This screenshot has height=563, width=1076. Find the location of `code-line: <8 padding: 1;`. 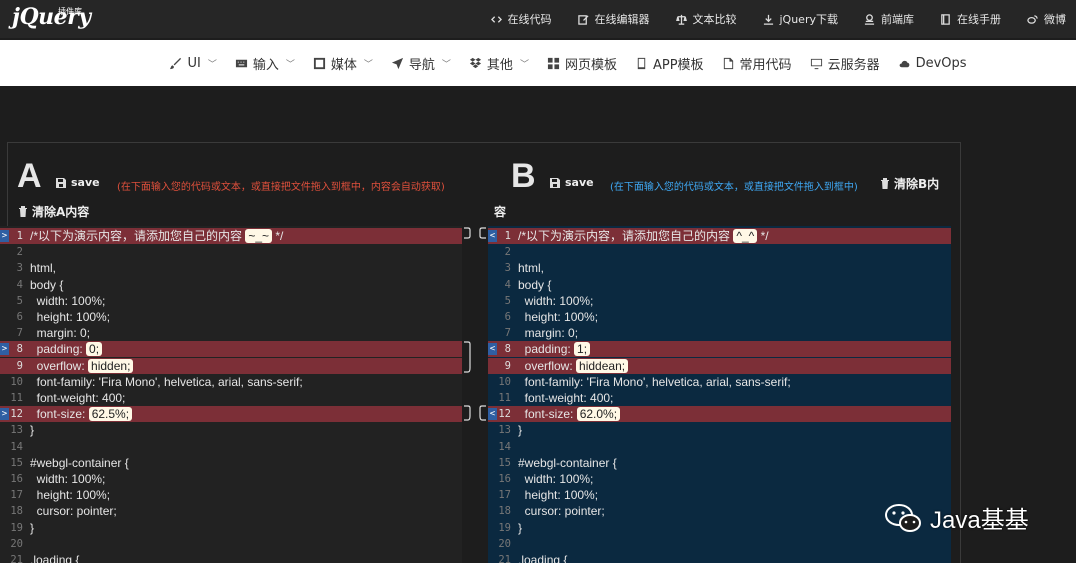

code-line: <8 padding: 1; is located at coordinates (719, 349).